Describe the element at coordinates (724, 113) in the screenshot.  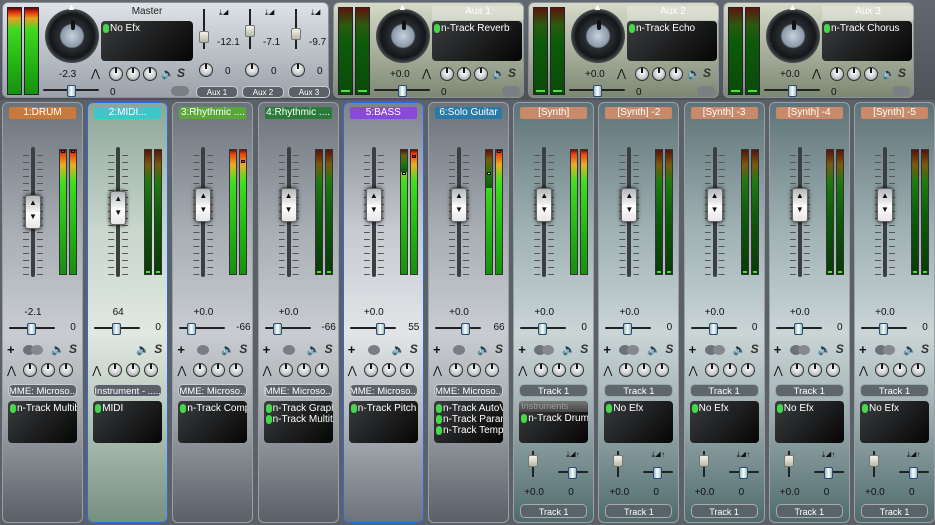
I see `track-name-label: [Synth] -3` at that location.